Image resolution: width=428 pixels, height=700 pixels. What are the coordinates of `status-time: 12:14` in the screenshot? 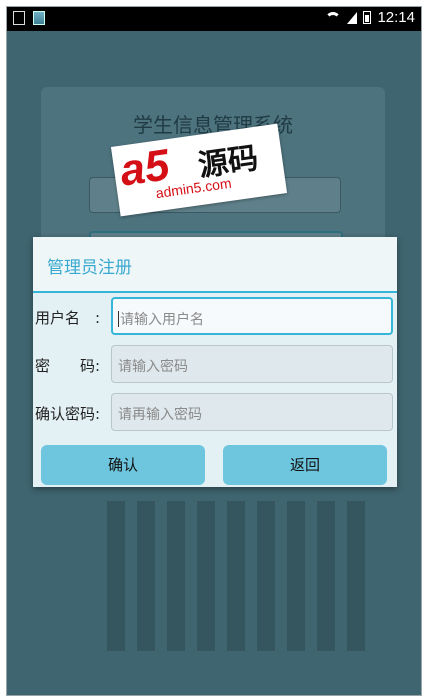 It's located at (396, 17).